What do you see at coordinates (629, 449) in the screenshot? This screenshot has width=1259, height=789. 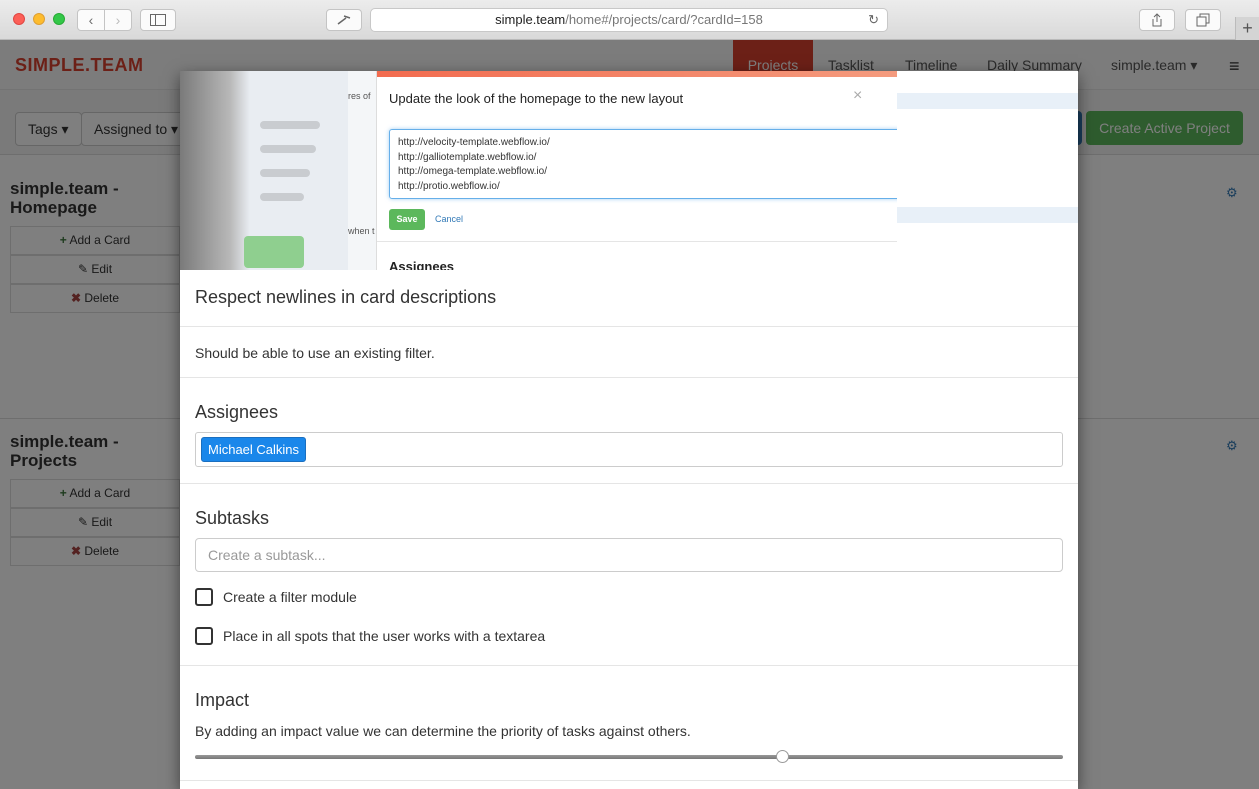 I see `assignees-input: Michael Calkins` at bounding box center [629, 449].